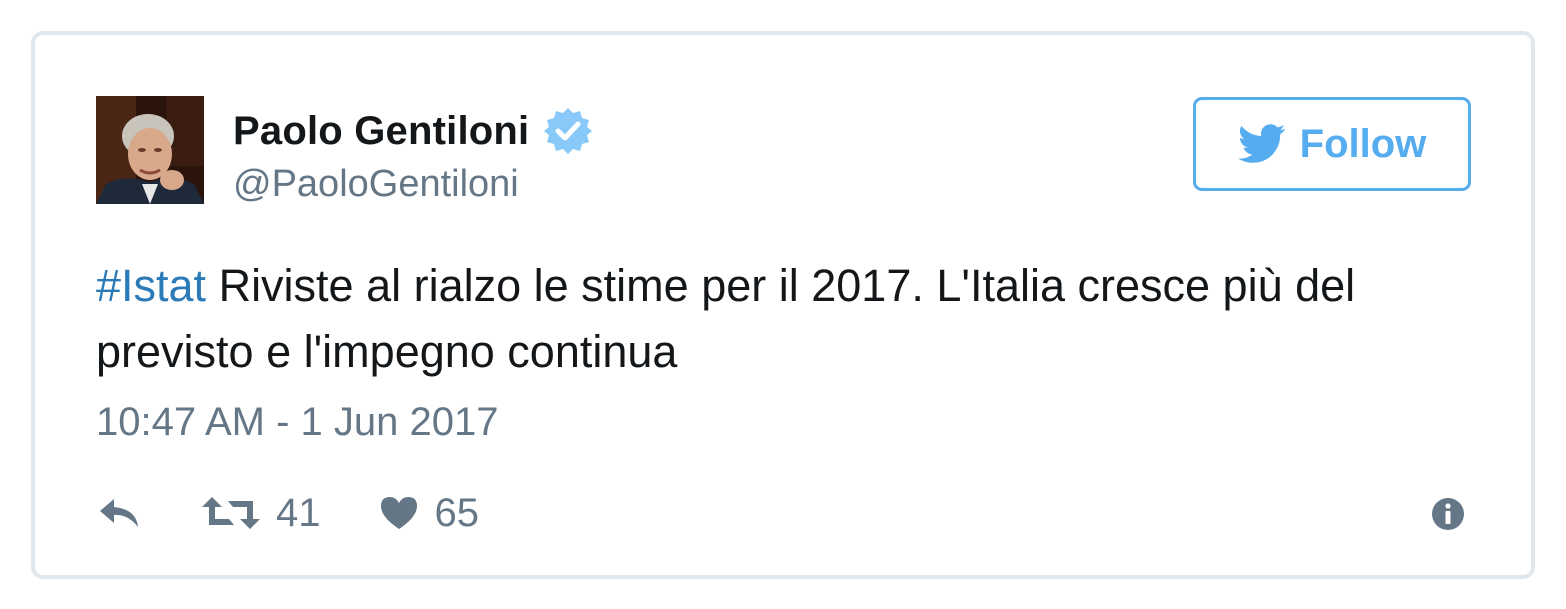 Image resolution: width=1566 pixels, height=609 pixels. I want to click on reply-icon, so click(119, 513).